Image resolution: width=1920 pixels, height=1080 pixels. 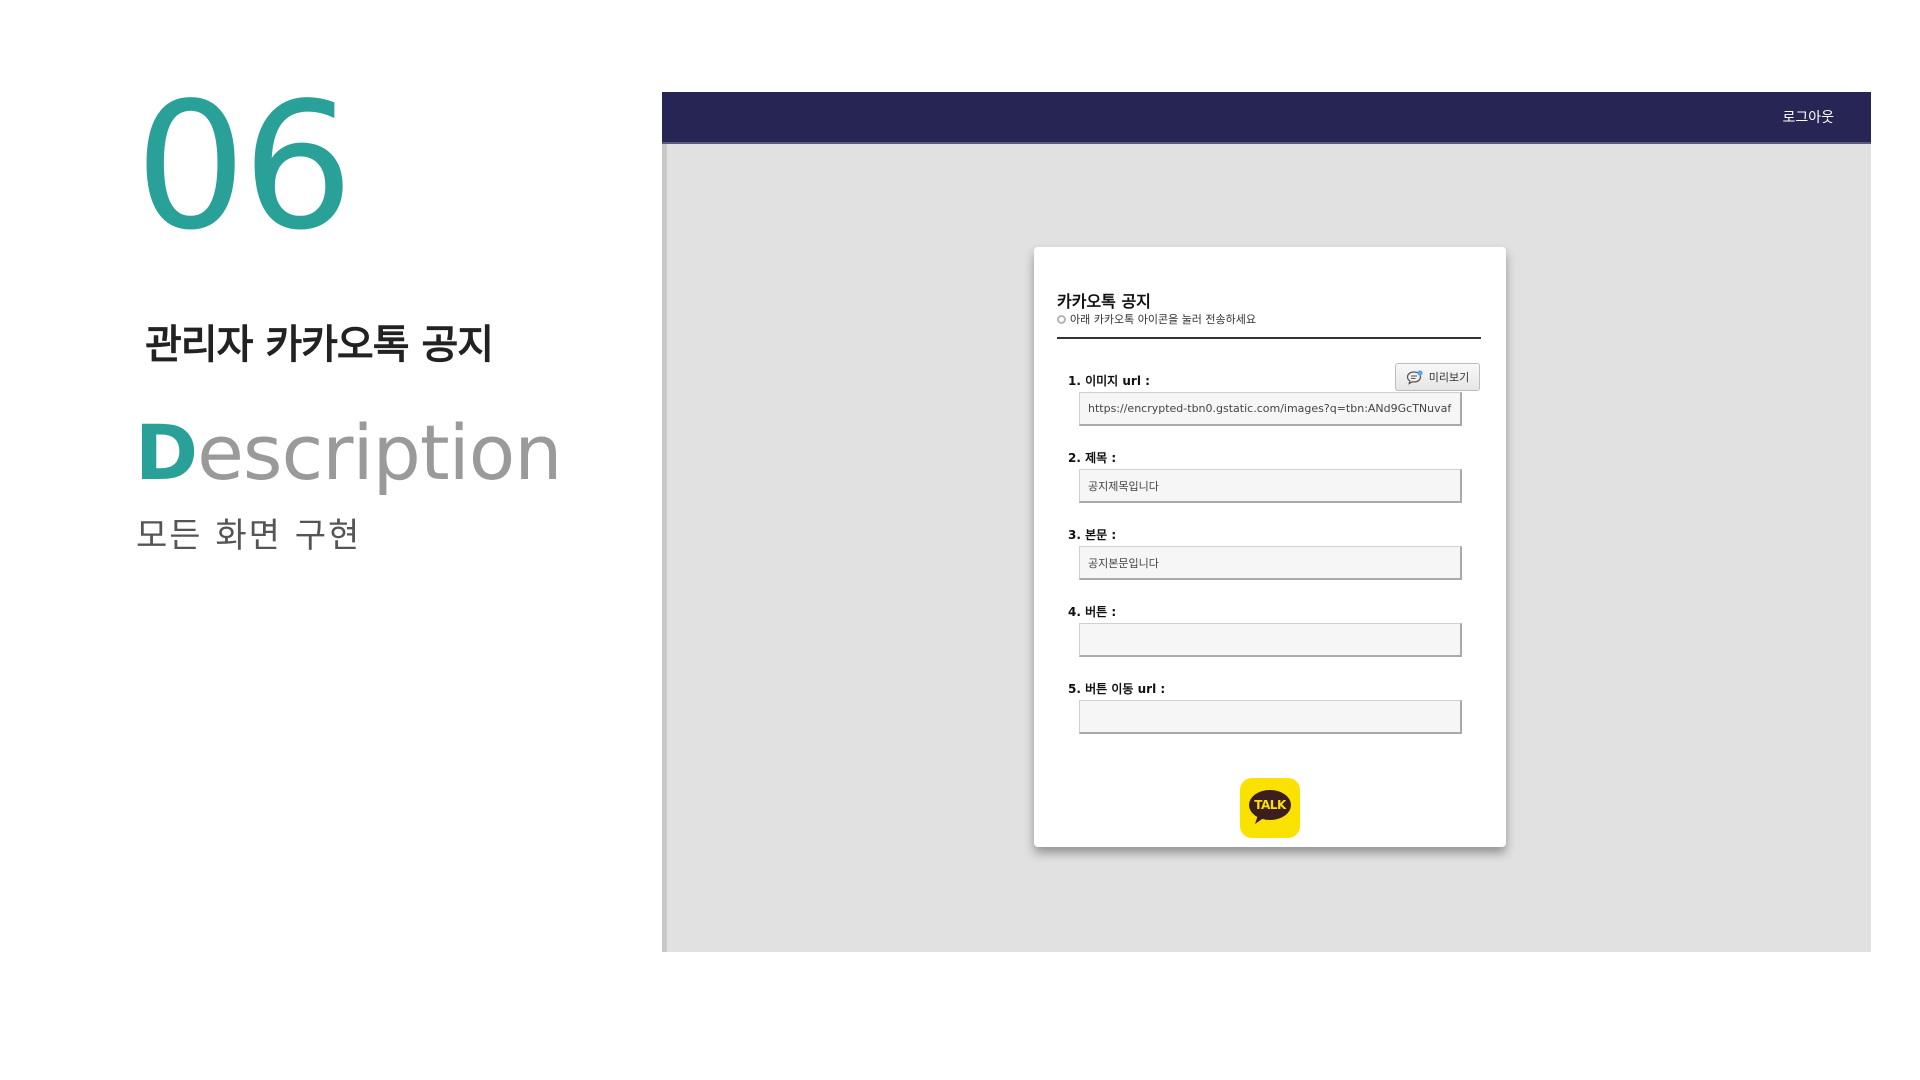 What do you see at coordinates (1270, 640) in the screenshot?
I see `button-text-input` at bounding box center [1270, 640].